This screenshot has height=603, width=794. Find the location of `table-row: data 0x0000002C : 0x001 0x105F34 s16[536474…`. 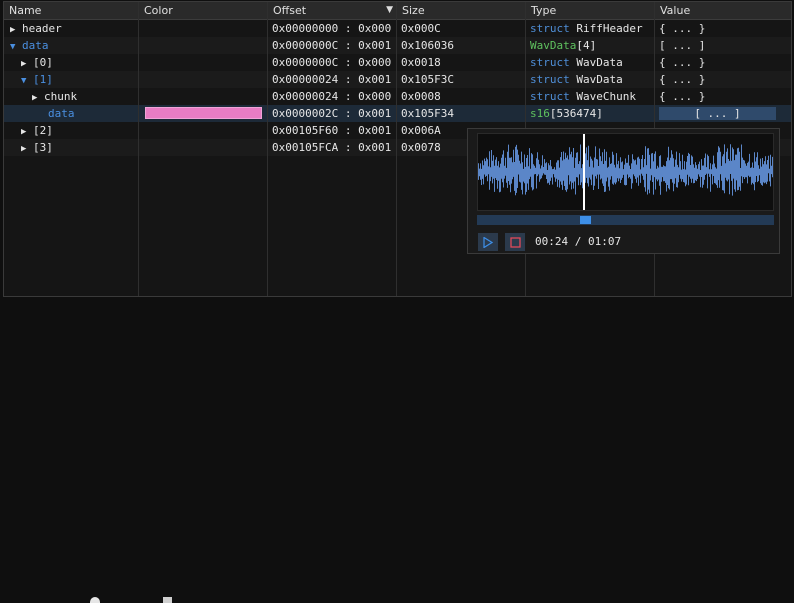

table-row: data 0x0000002C : 0x001 0x105F34 s16[536474… is located at coordinates (397, 113).